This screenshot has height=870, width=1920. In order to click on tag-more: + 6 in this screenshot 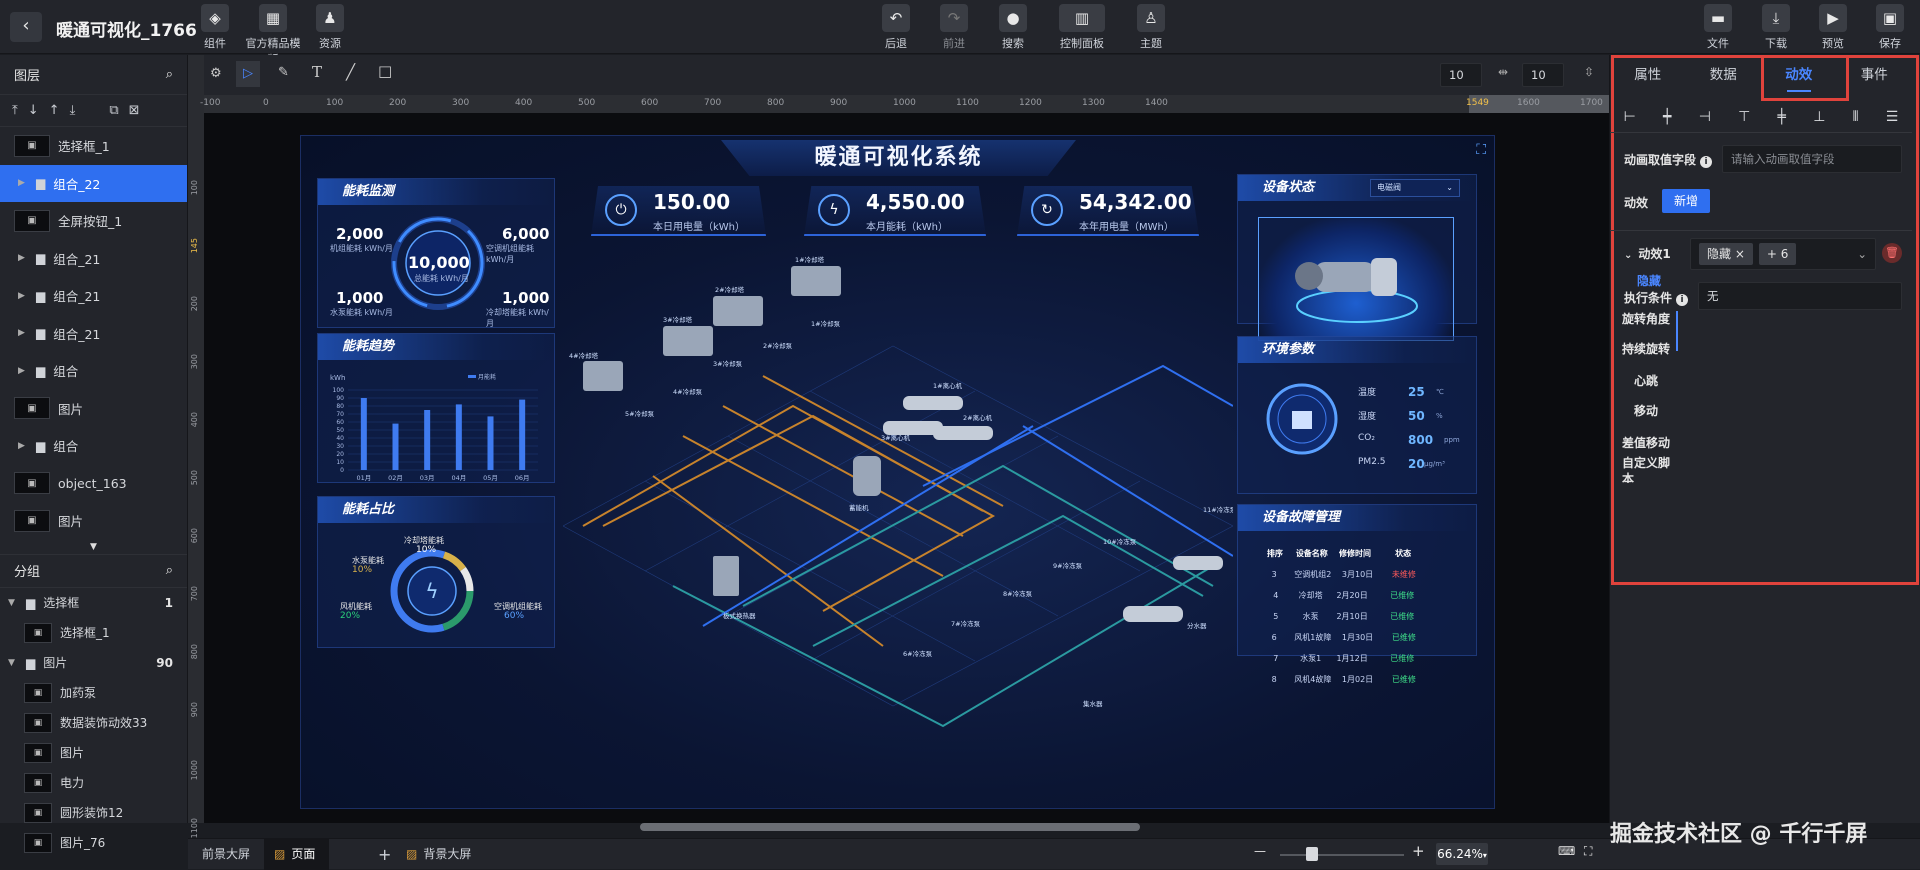, I will do `click(1777, 254)`.